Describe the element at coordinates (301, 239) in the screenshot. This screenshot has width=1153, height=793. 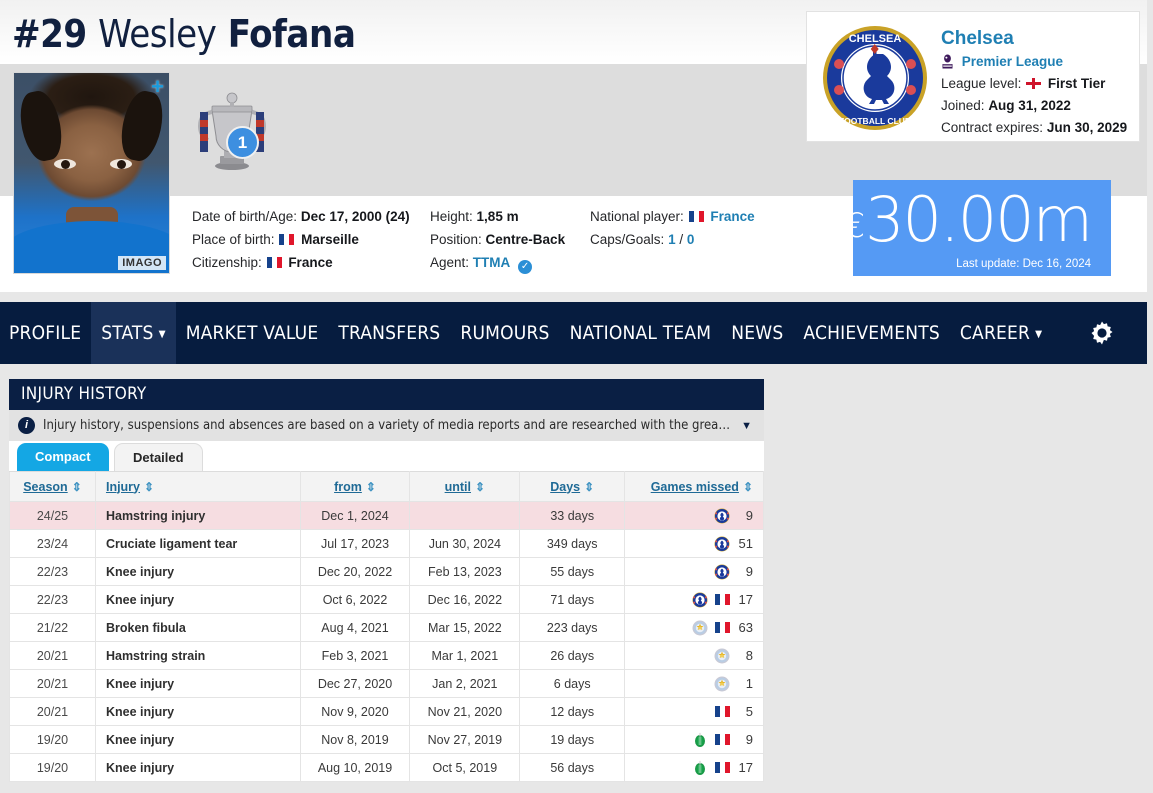
I see `detail-place-of-birth: Place of birth: Marseille` at that location.